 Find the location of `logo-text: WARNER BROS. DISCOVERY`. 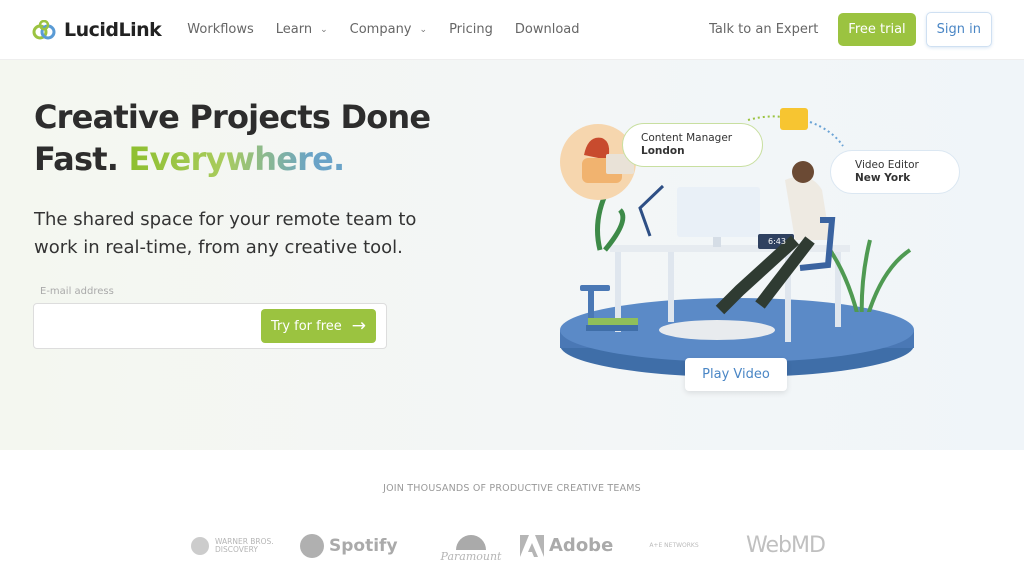

logo-text: WARNER BROS. DISCOVERY is located at coordinates (244, 545).